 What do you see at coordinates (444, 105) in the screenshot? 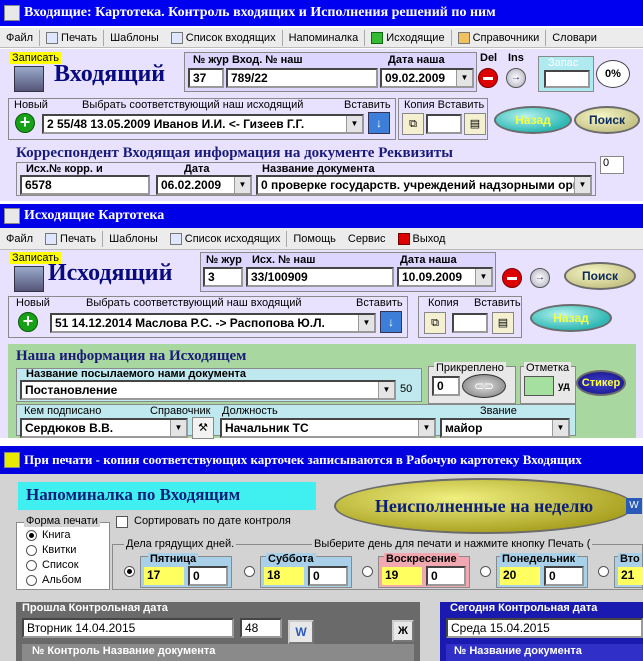
I see `copy-insert-label: Копия Вставить` at bounding box center [444, 105].